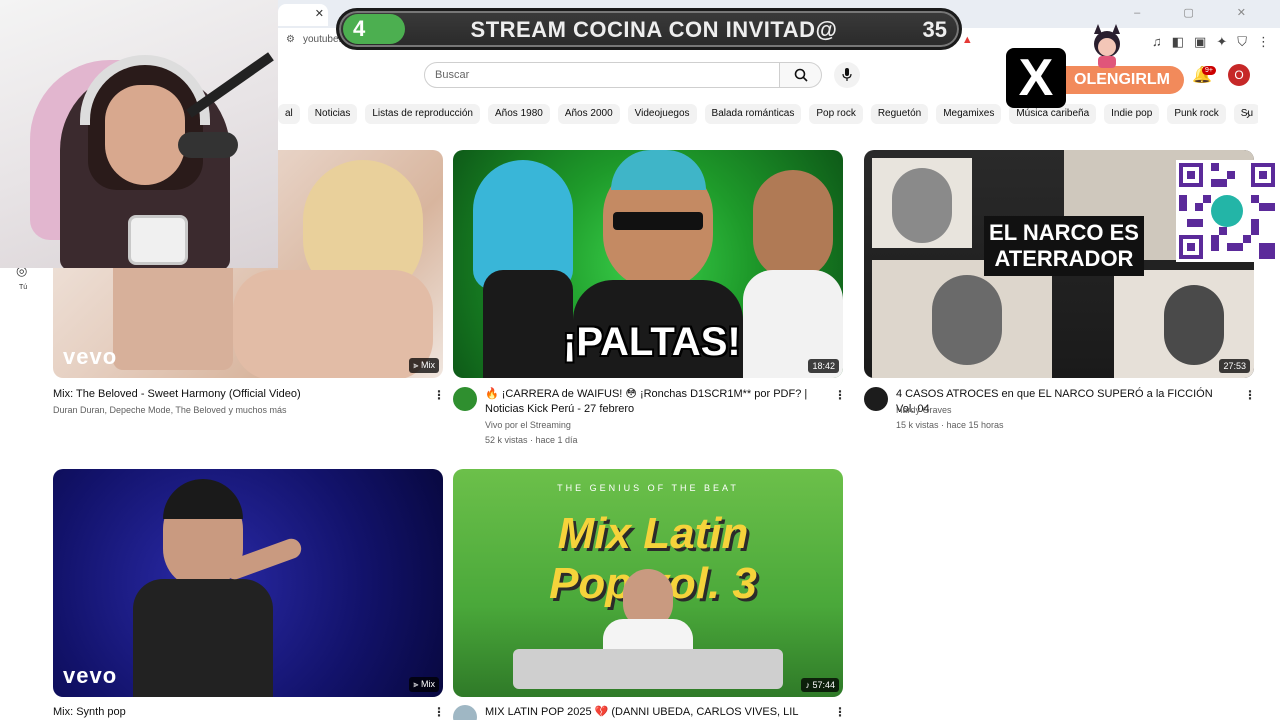 The height and width of the screenshot is (720, 1280). I want to click on stream-counter-left: 4, so click(374, 29).